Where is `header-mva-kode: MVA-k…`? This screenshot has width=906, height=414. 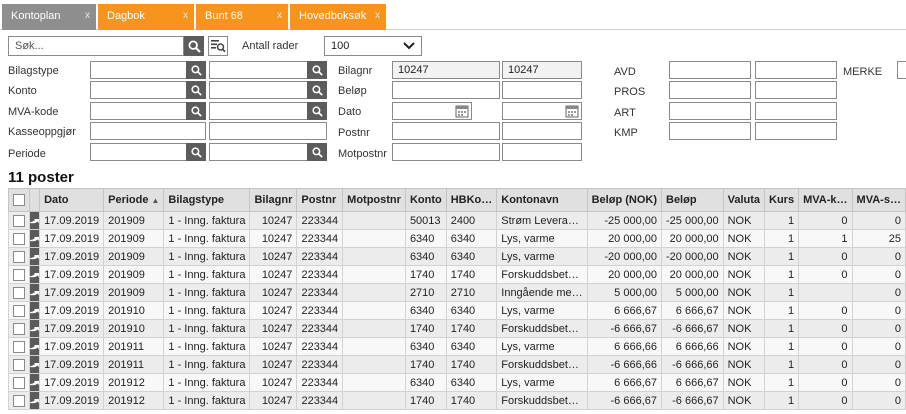
header-mva-kode: MVA-k… is located at coordinates (825, 200).